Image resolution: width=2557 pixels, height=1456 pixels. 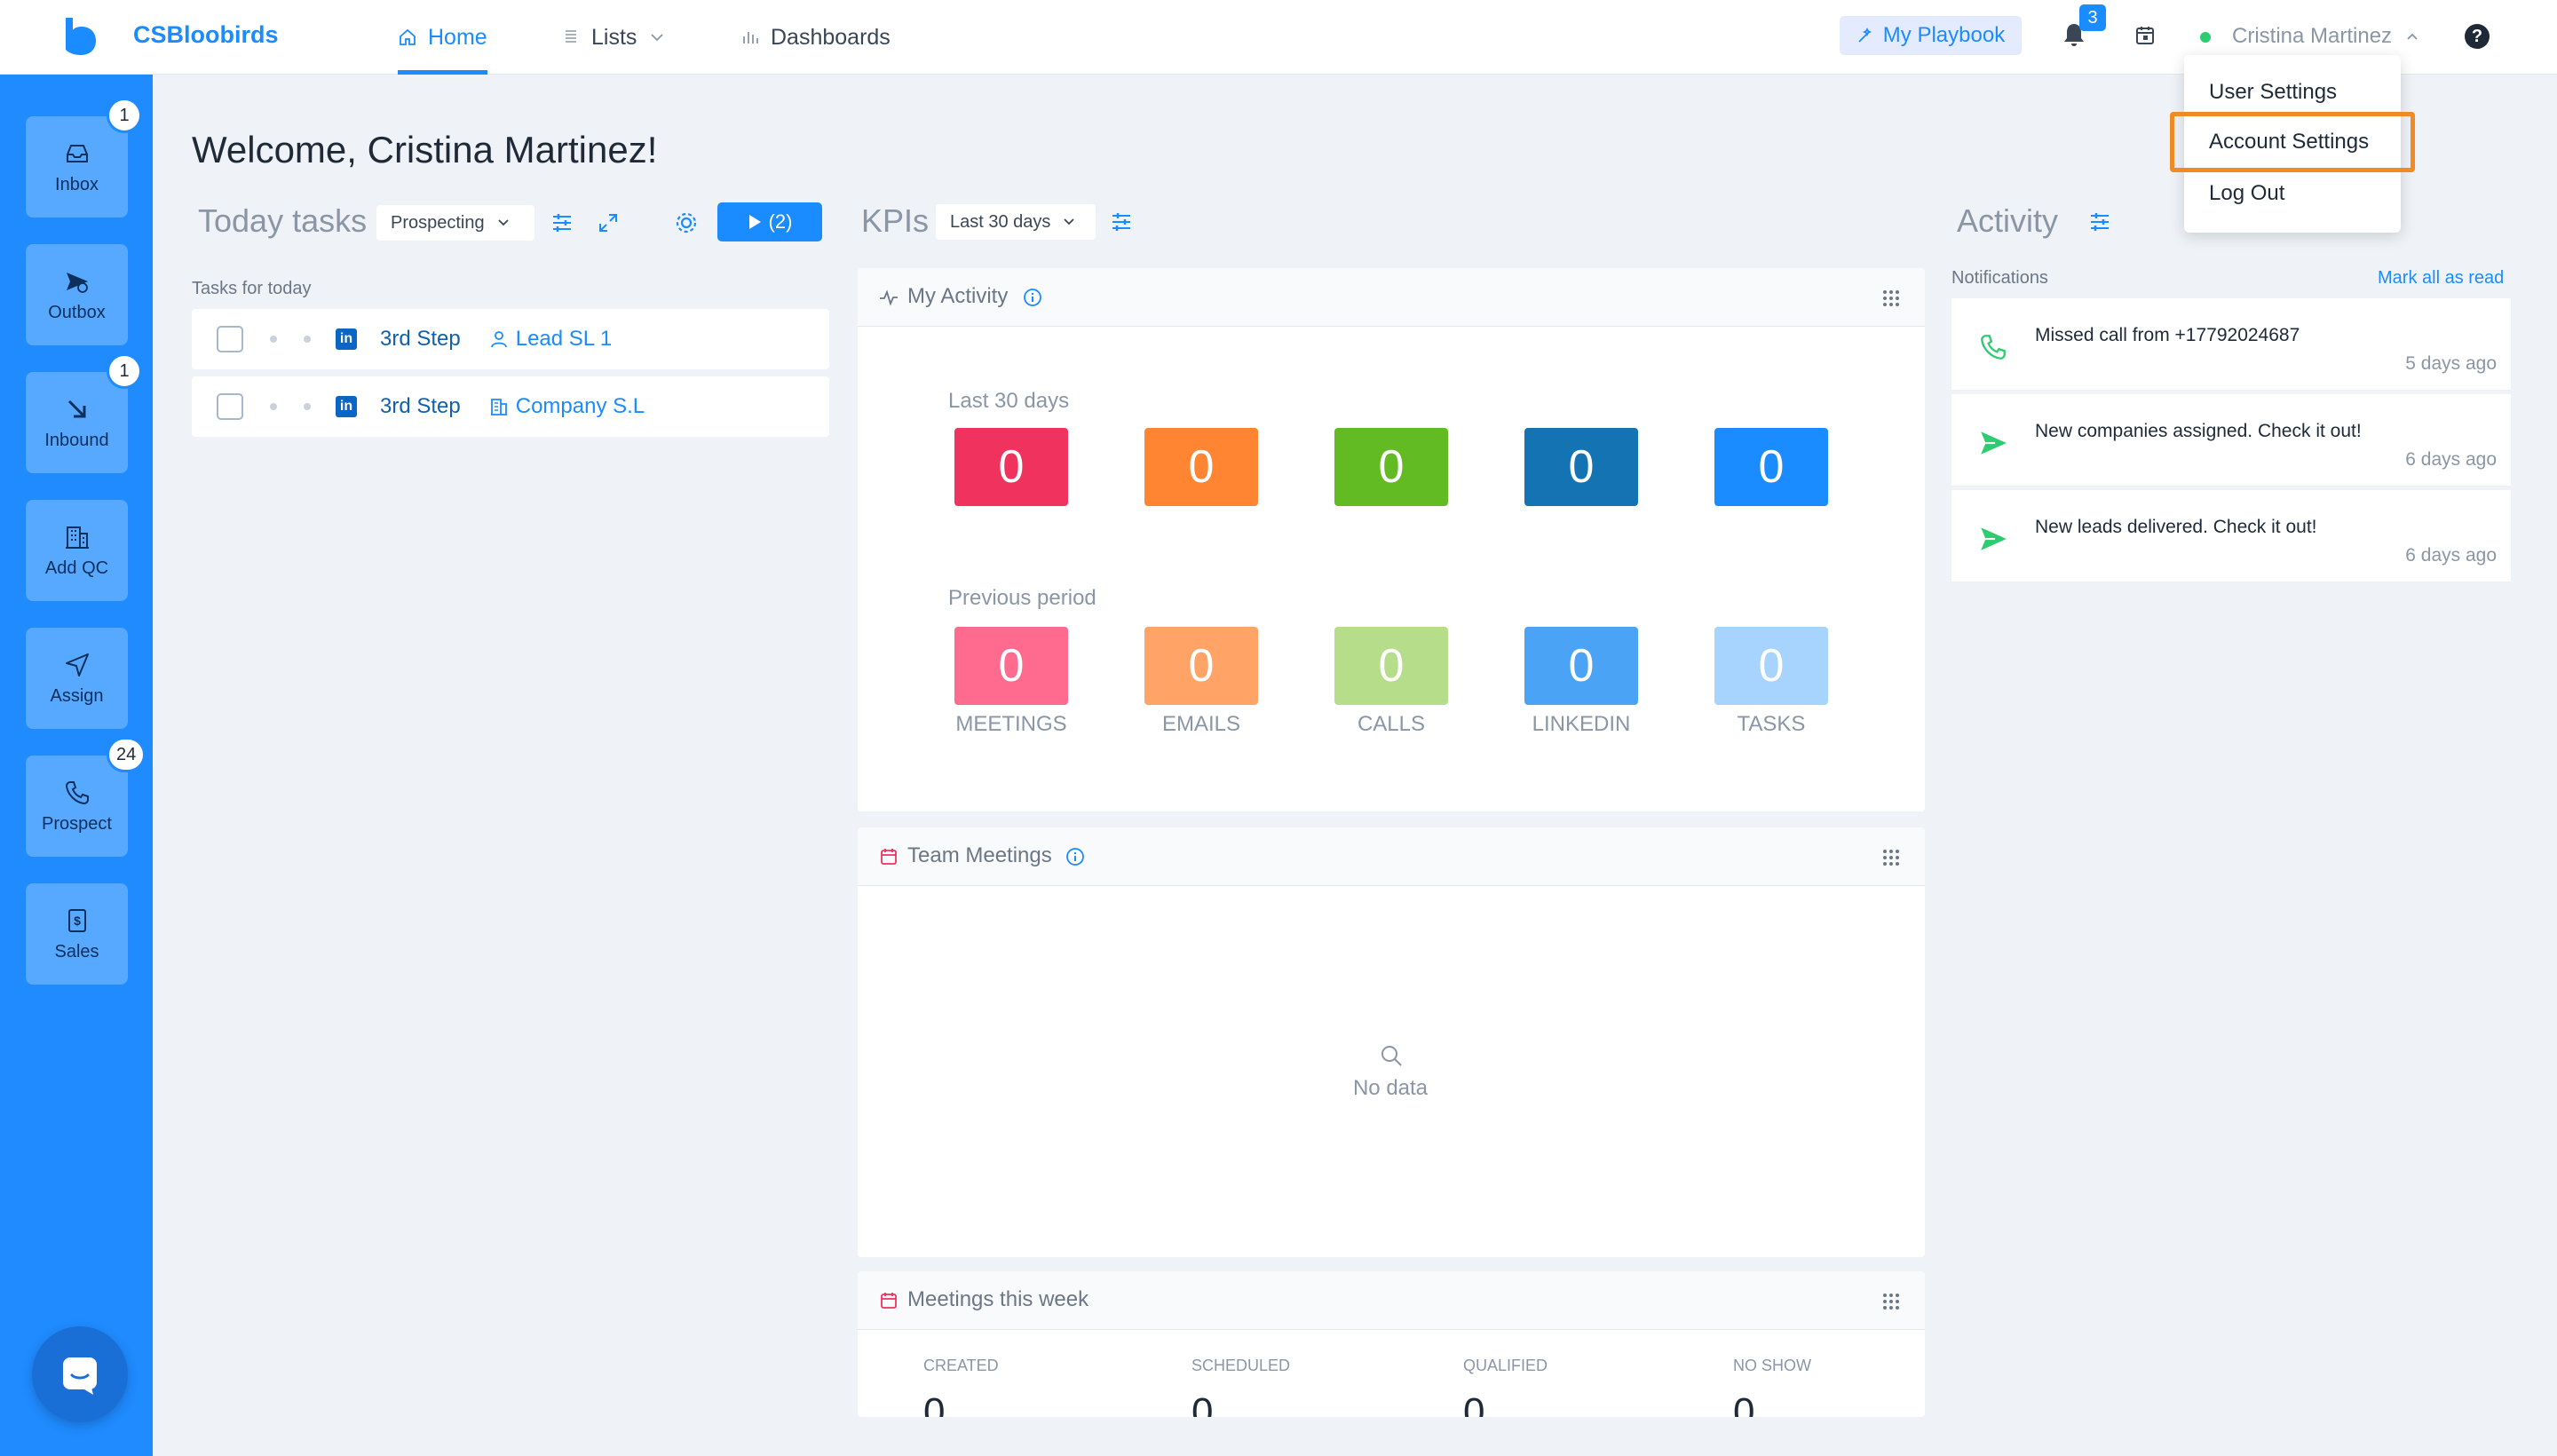 What do you see at coordinates (895, 220) in the screenshot?
I see `kpis-title: KPIs` at bounding box center [895, 220].